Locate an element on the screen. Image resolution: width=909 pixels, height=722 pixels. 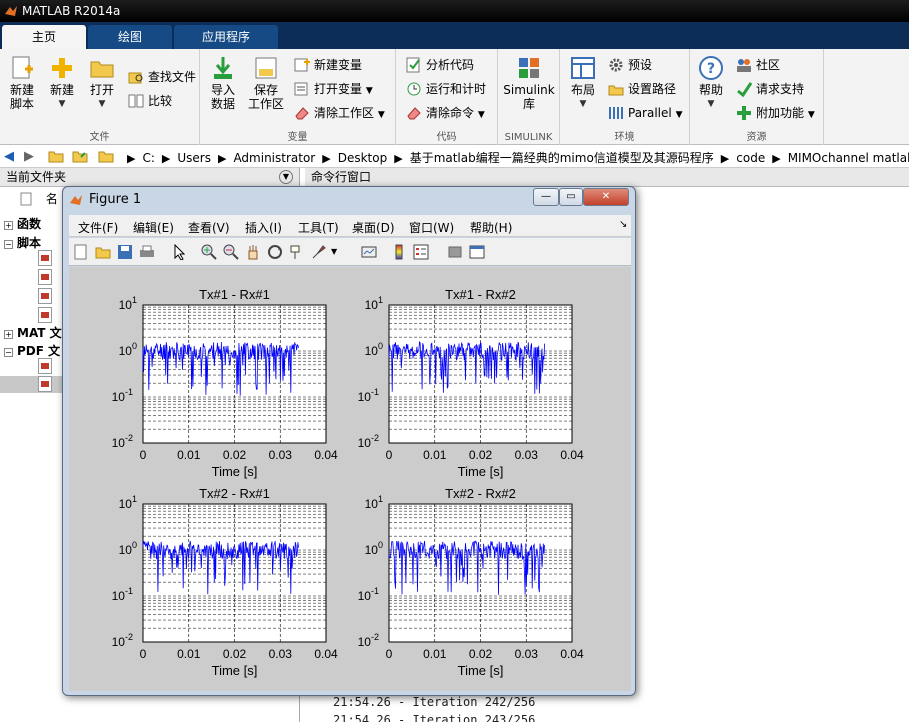
menu-desktop: 桌面(D) is located at coordinates (373, 227).